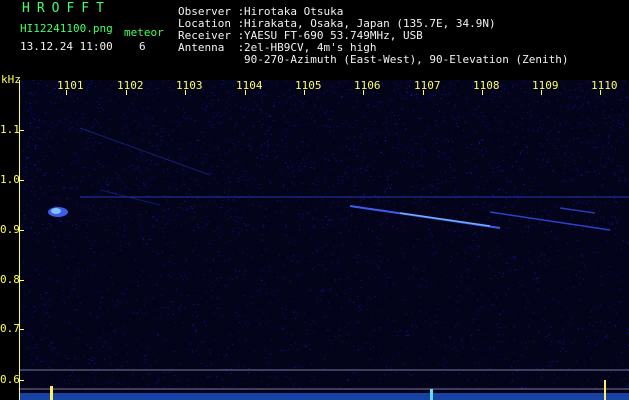 The width and height of the screenshot is (629, 400). I want to click on amplitude-band, so click(324, 396).